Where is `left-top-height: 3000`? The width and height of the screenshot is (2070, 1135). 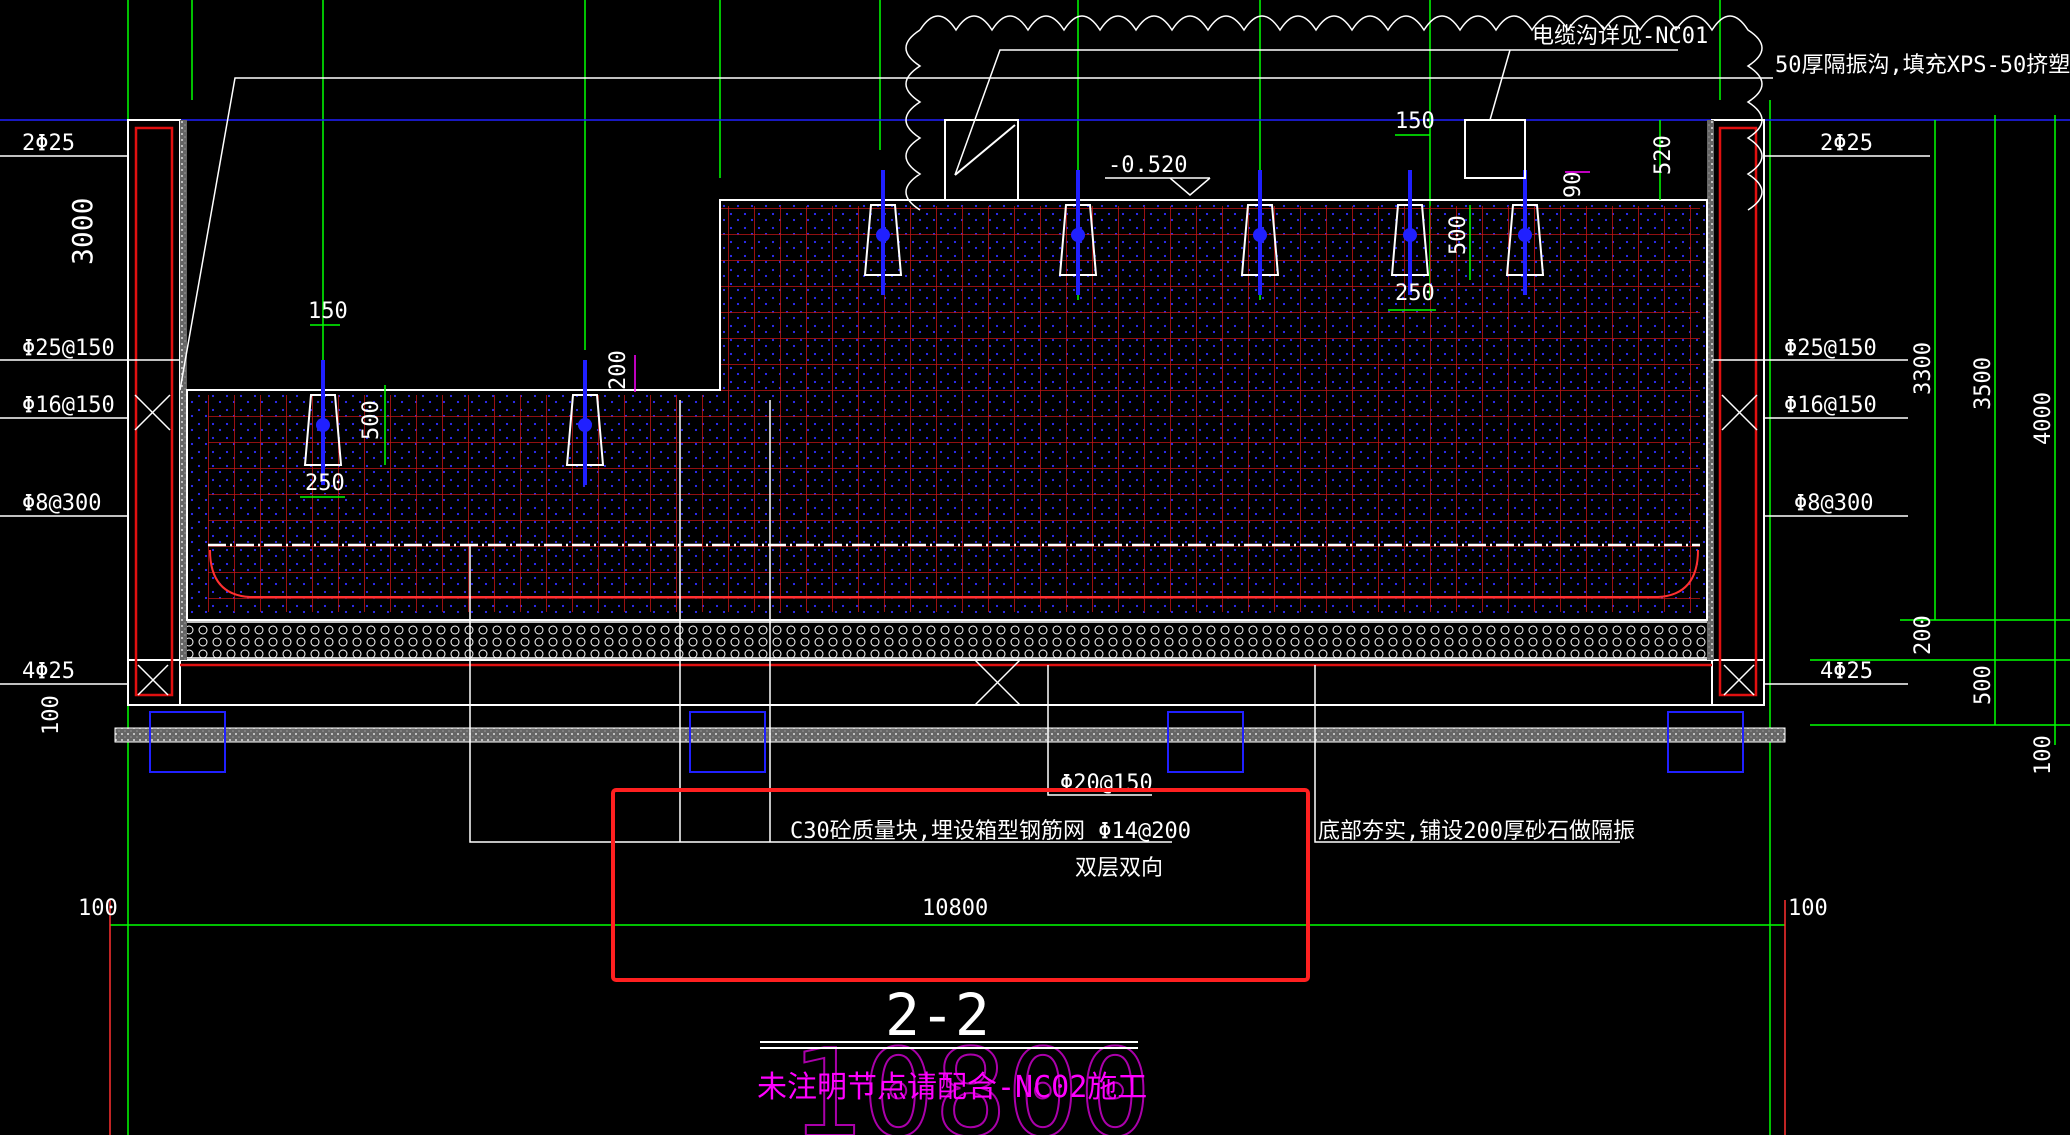 left-top-height: 3000 is located at coordinates (82, 231).